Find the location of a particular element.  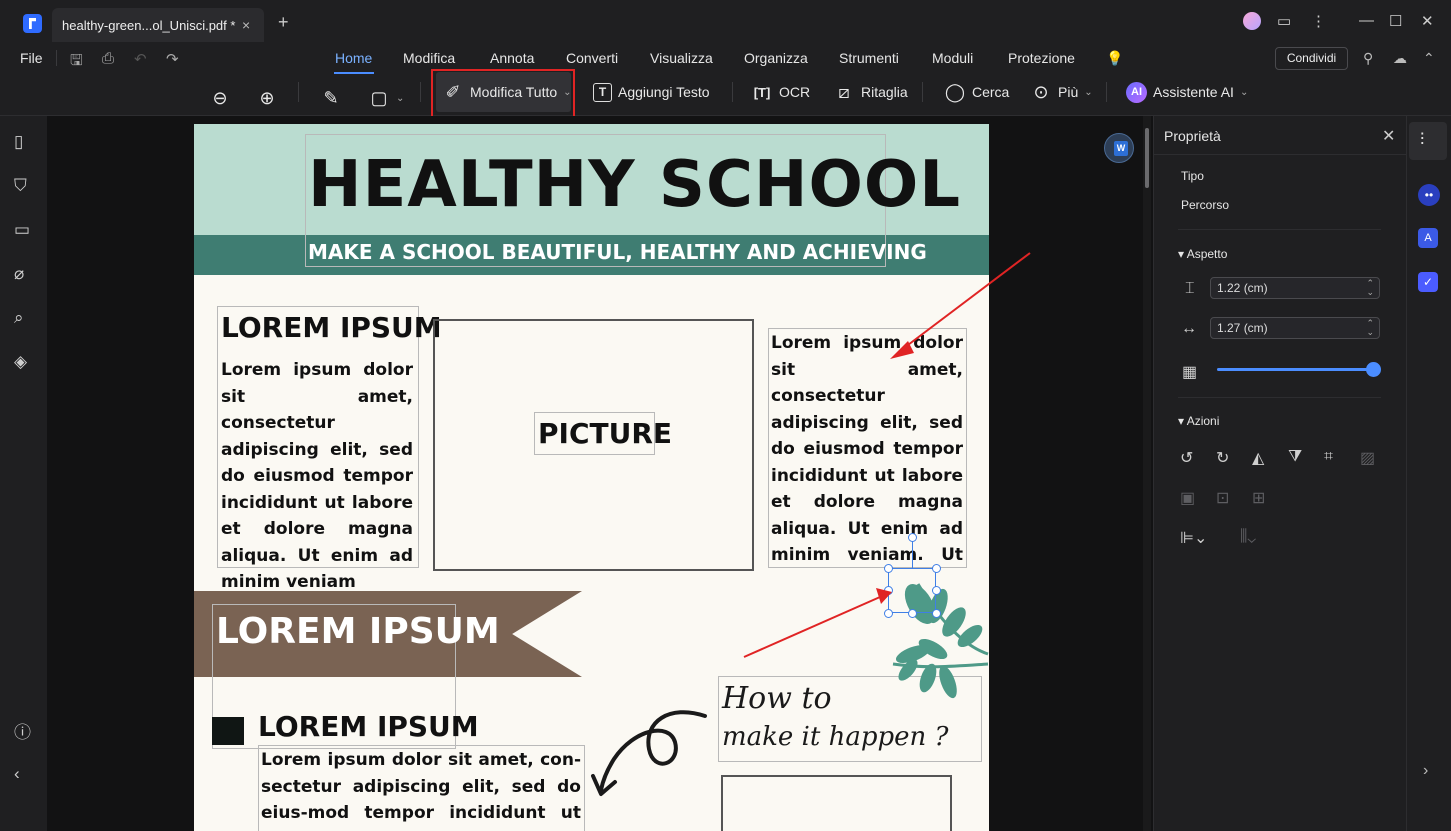

feedback-icon: ▭ is located at coordinates (1284, 21).